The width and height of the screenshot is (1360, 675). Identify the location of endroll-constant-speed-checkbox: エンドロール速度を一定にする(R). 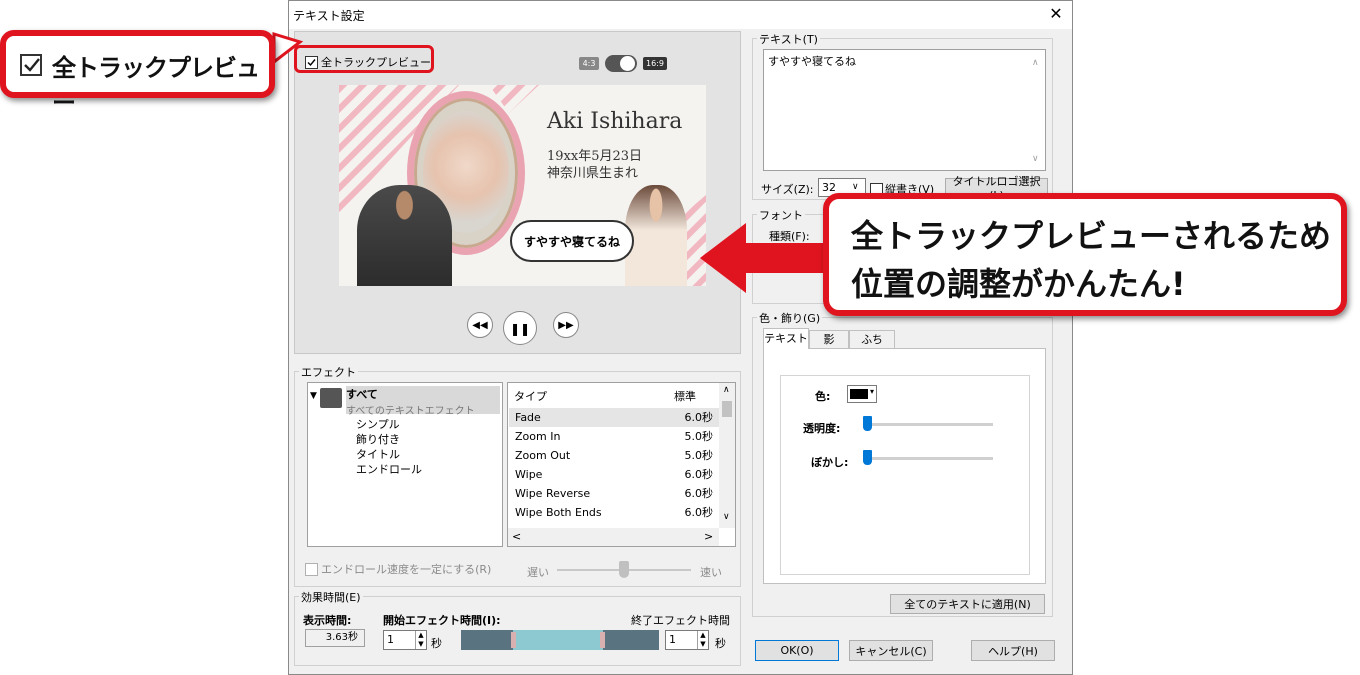
(398, 569).